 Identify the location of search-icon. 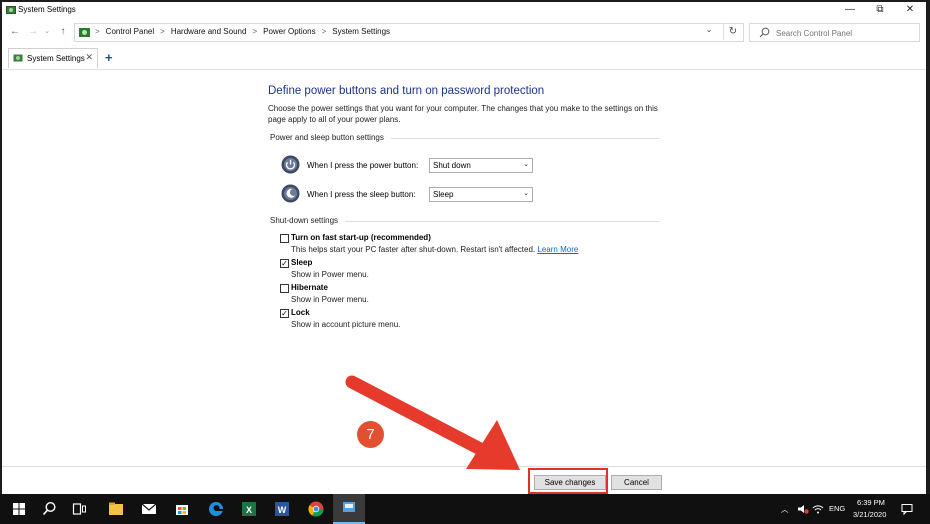
(49, 509).